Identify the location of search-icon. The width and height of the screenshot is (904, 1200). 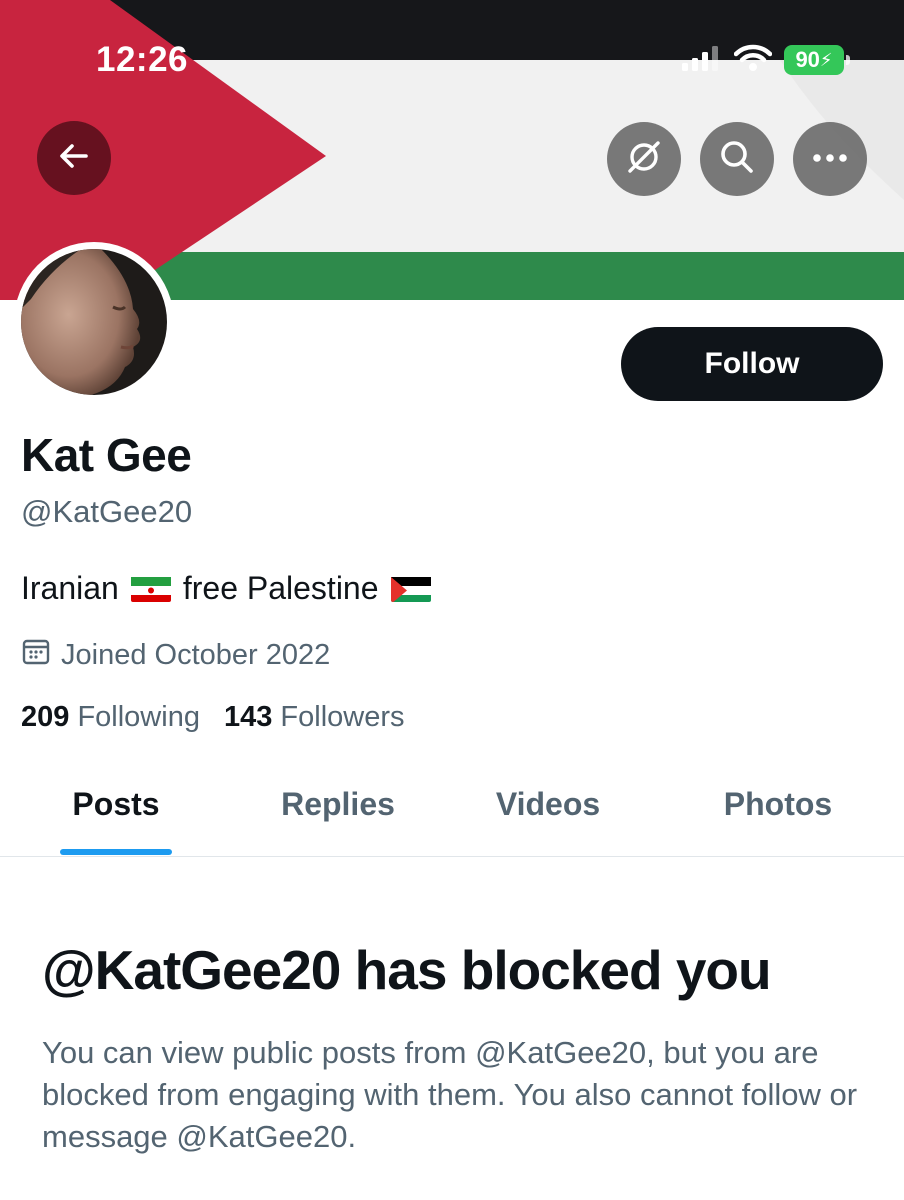
(737, 159).